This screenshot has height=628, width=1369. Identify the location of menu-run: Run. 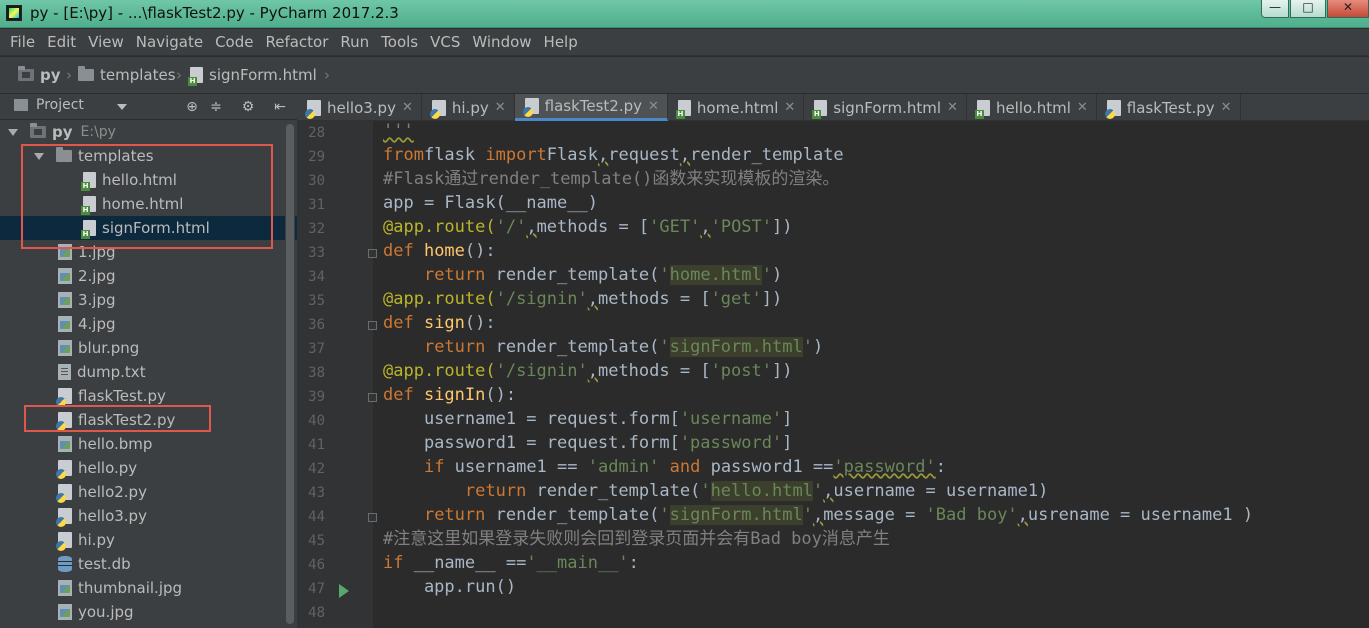
(354, 42).